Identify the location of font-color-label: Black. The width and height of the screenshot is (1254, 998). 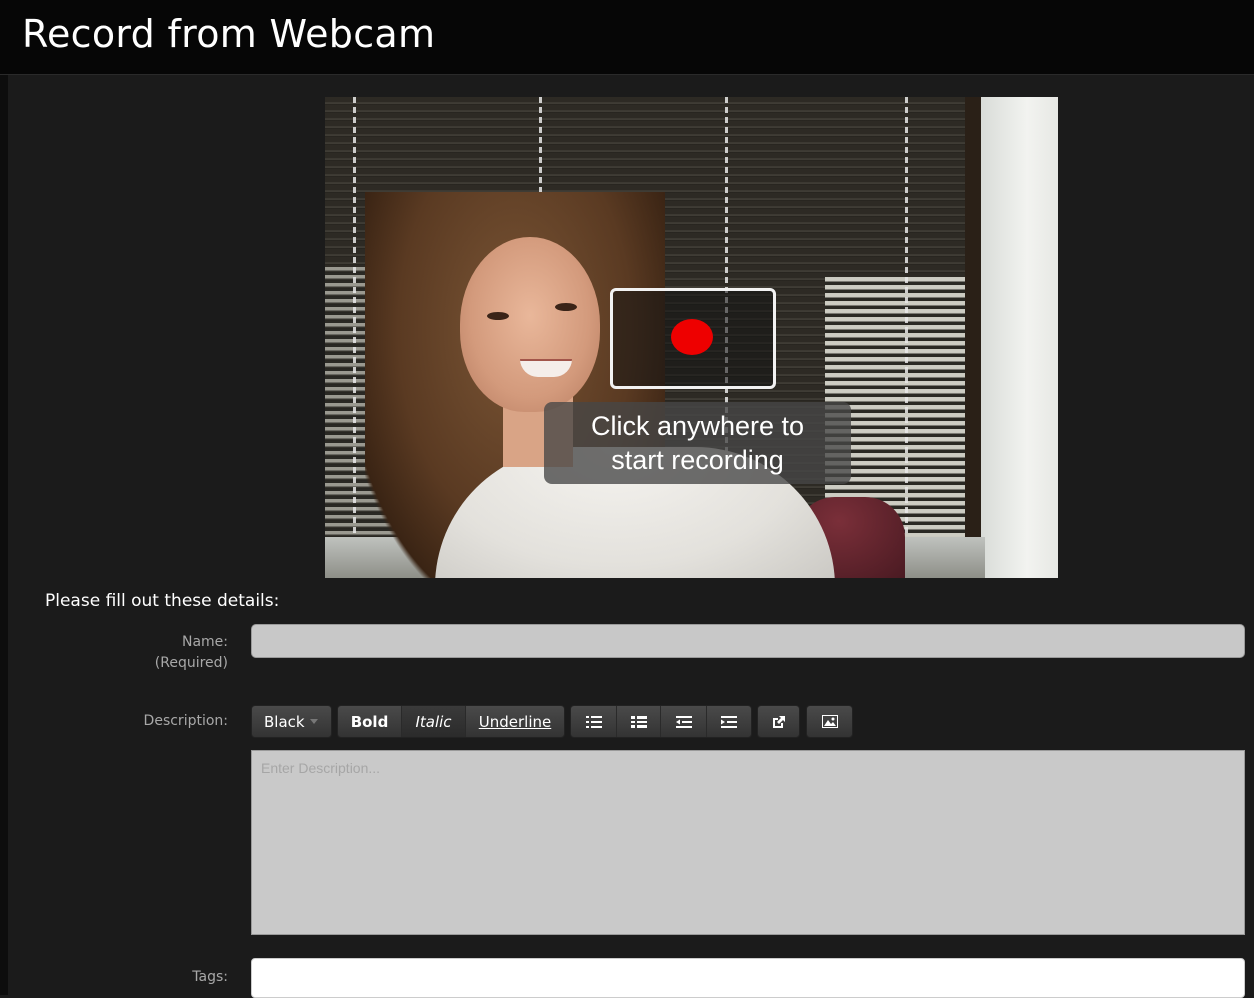
(284, 721).